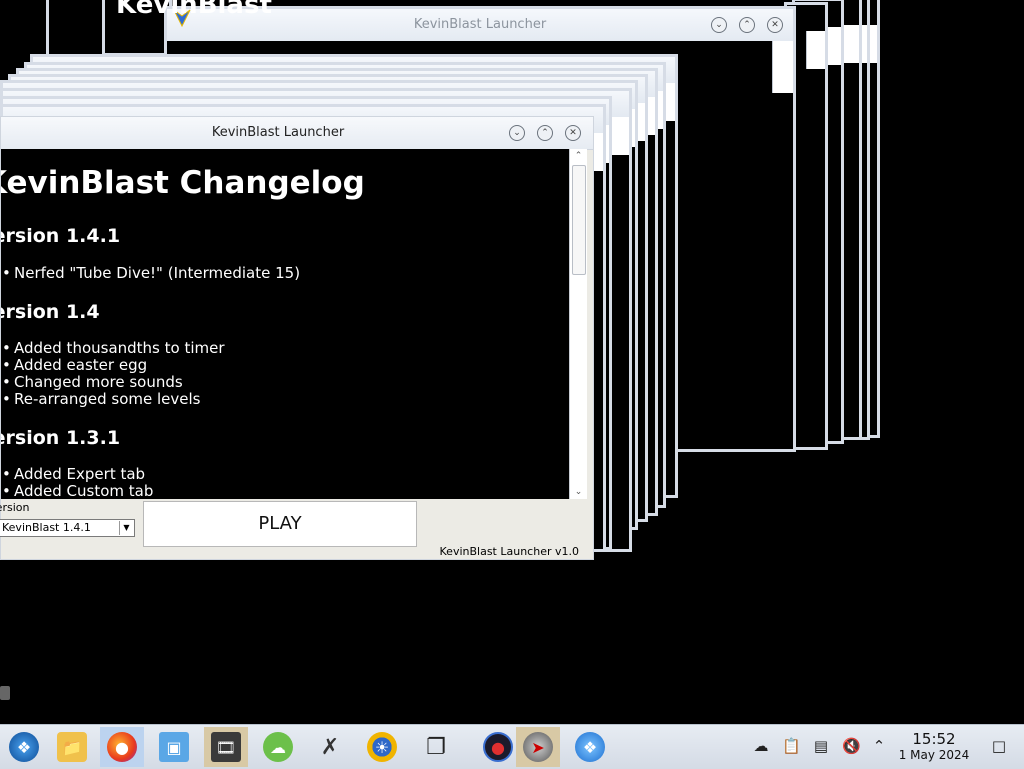  Describe the element at coordinates (879, 746) in the screenshot. I see `chevron-up-icon: ⌃` at that location.